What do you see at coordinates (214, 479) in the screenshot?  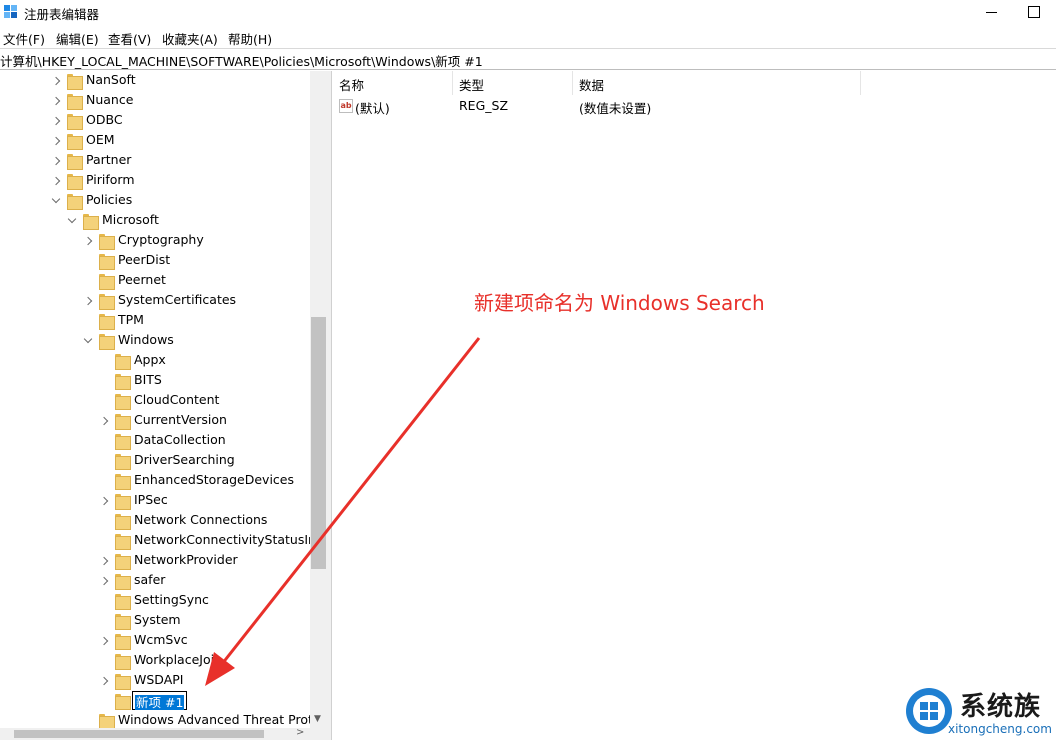 I see `tree-item-label: EnhancedStorageDevices` at bounding box center [214, 479].